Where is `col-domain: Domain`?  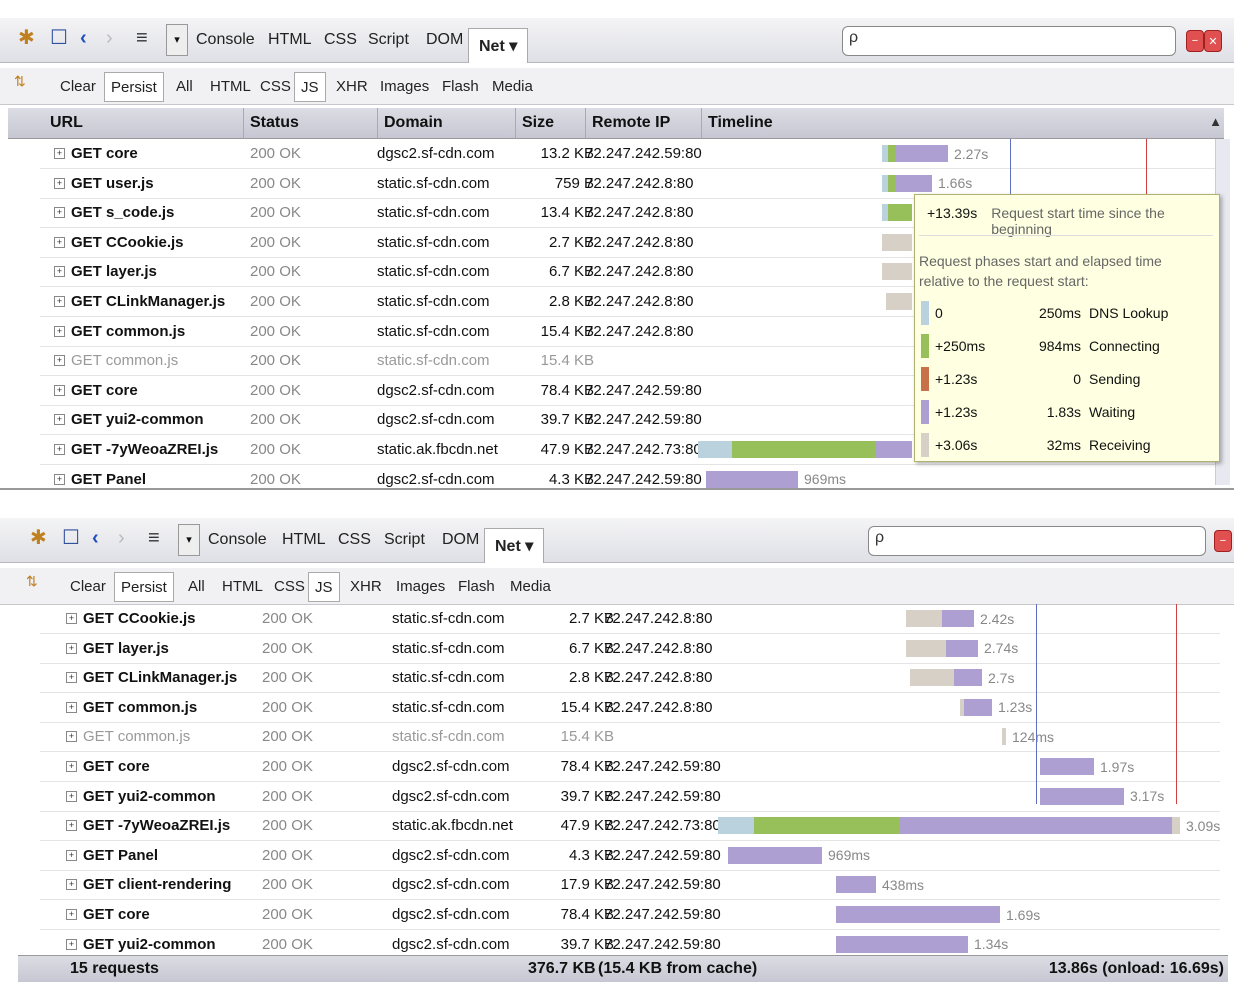 col-domain: Domain is located at coordinates (447, 123).